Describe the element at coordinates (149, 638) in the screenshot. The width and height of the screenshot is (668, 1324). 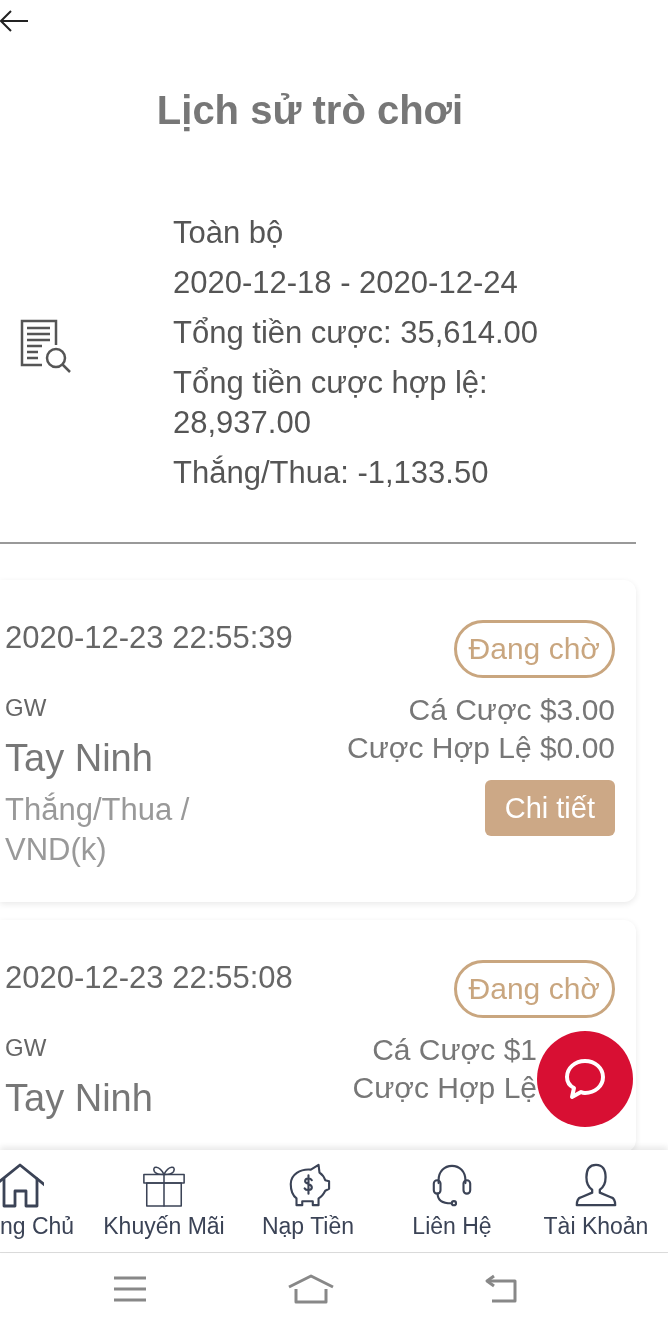
I see `bet-time: 2020-12-23 22:55:39` at that location.